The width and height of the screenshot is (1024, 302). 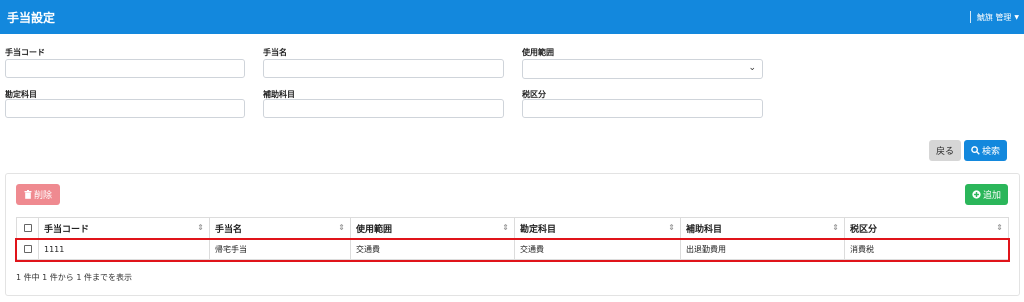 What do you see at coordinates (538, 52) in the screenshot?
I see `usage-scope-label: 使用範囲` at bounding box center [538, 52].